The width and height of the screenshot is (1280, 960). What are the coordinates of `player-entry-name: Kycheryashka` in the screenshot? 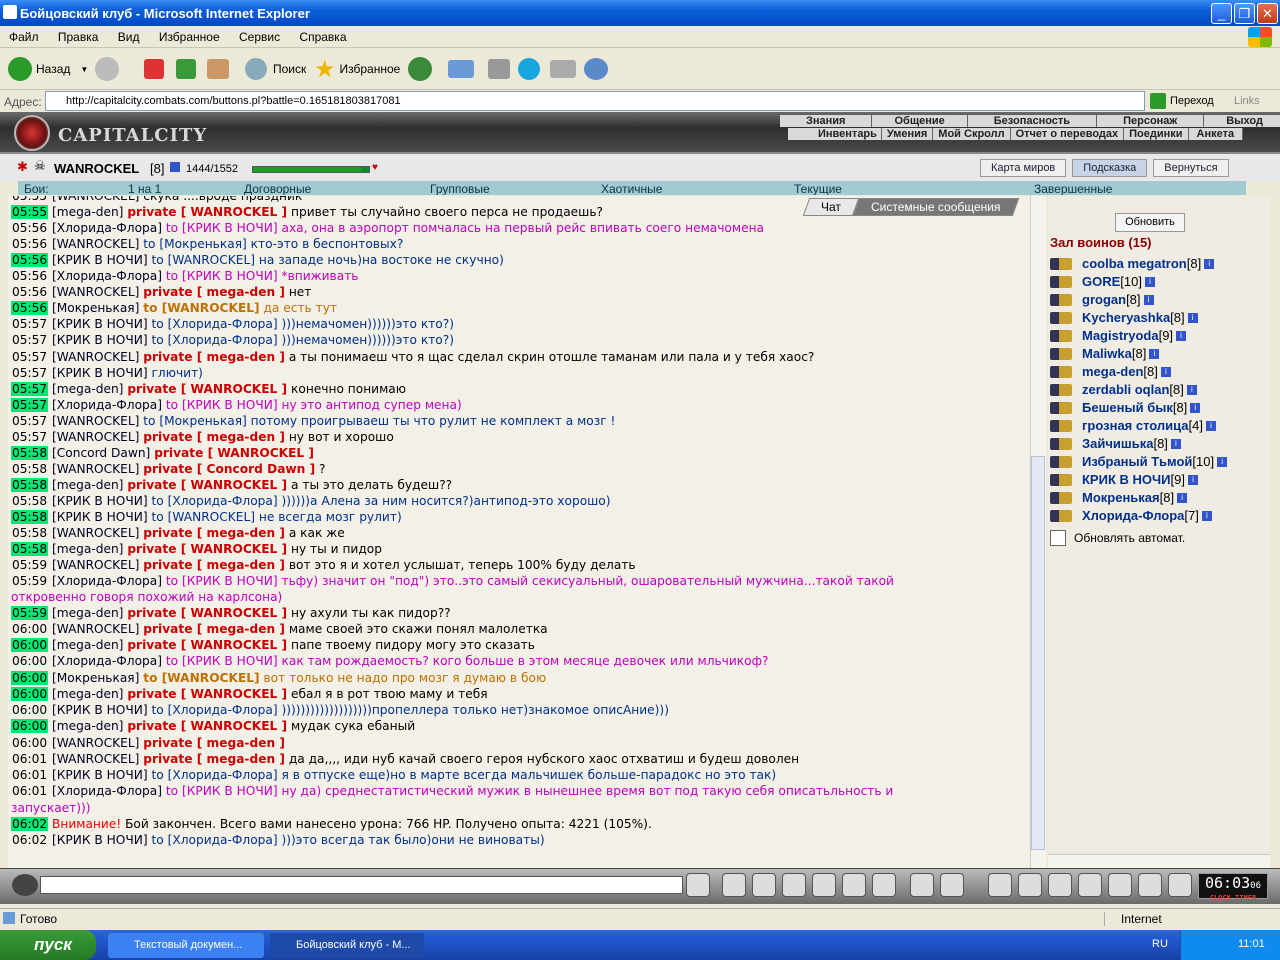 It's located at (1126, 317).